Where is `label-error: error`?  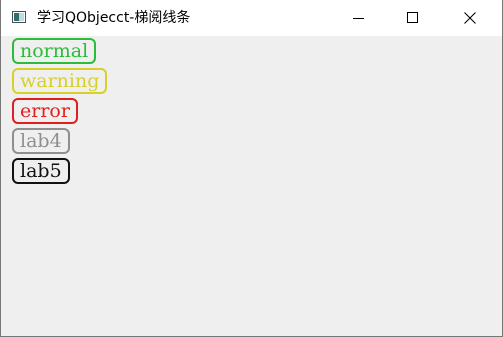 label-error: error is located at coordinates (45, 111).